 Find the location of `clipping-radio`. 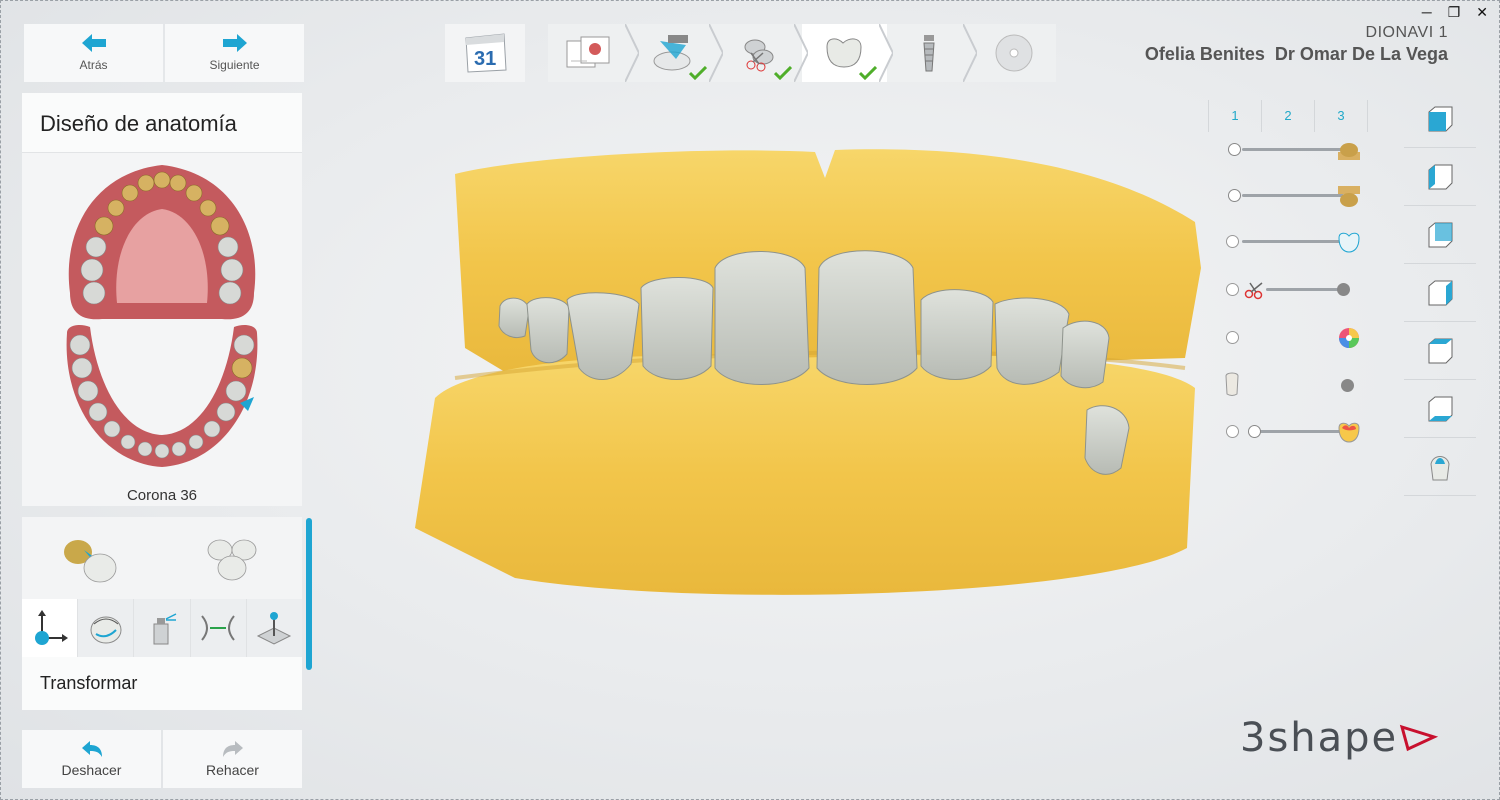

clipping-radio is located at coordinates (1232, 289).